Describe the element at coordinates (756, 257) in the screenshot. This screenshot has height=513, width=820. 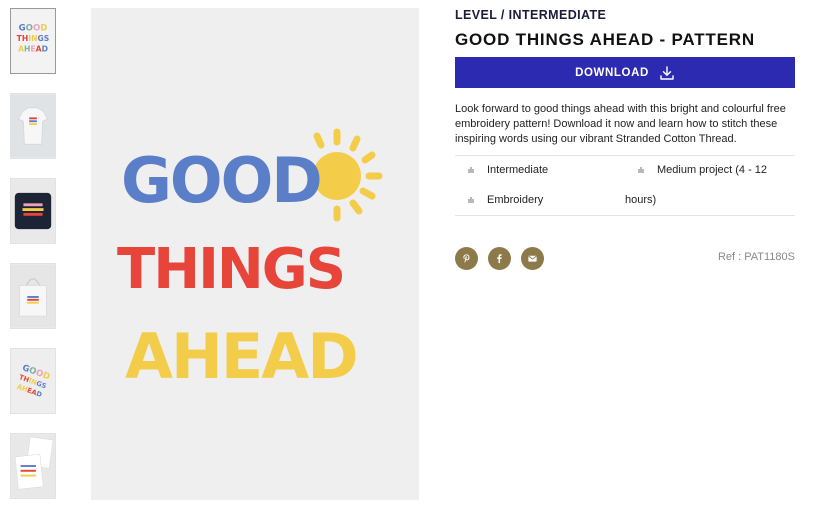
I see `product-reference: Ref : PAT1180S` at that location.